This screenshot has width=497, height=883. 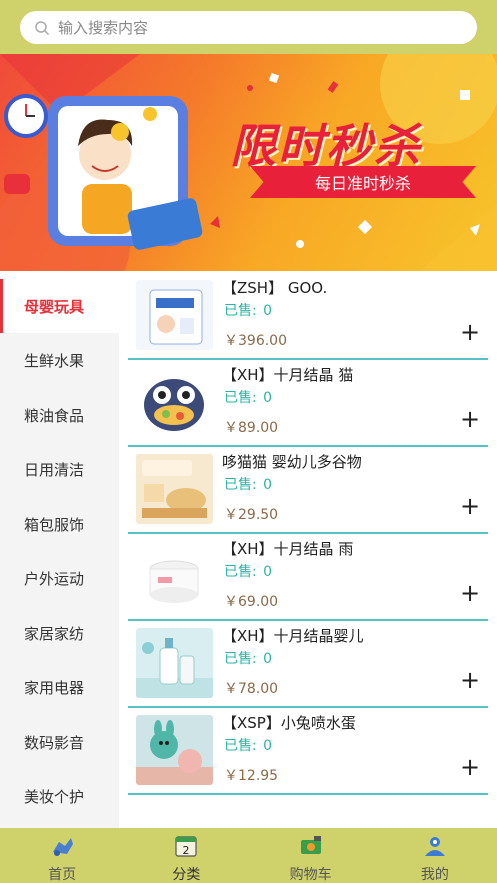 What do you see at coordinates (59, 415) in the screenshot?
I see `category-item-grain-oil: 粮油食品` at bounding box center [59, 415].